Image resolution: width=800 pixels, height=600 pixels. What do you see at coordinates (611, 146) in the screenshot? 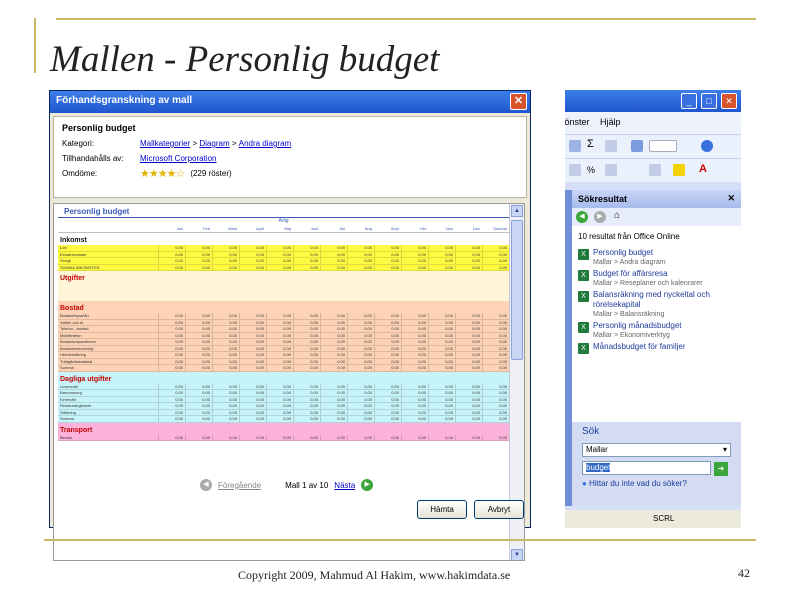
I see `sort-icon` at bounding box center [611, 146].